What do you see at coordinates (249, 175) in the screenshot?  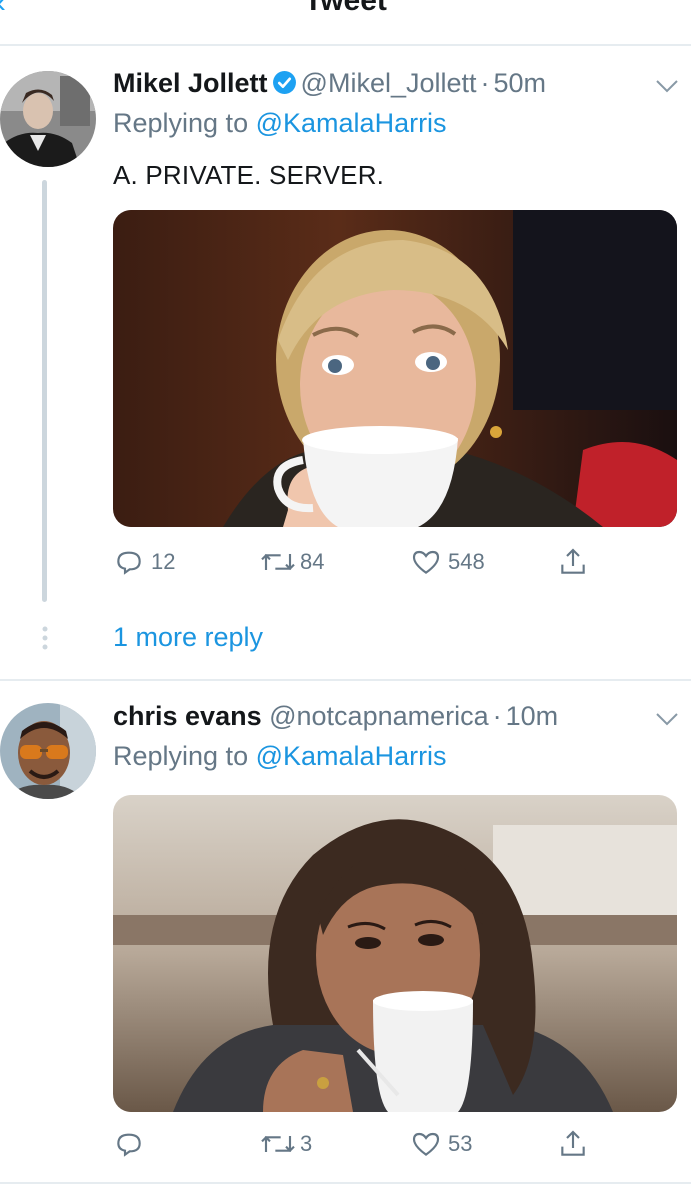 I see `tweet-text: A. PRIVATE. SERVER.` at bounding box center [249, 175].